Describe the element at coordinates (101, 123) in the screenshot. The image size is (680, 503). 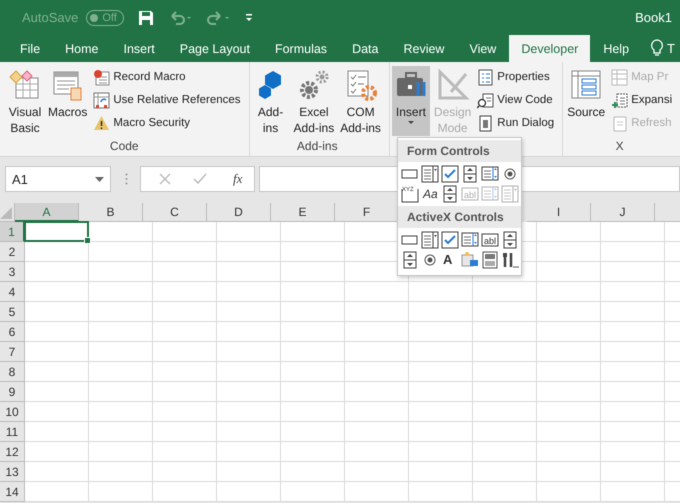
I see `warning-icon` at that location.